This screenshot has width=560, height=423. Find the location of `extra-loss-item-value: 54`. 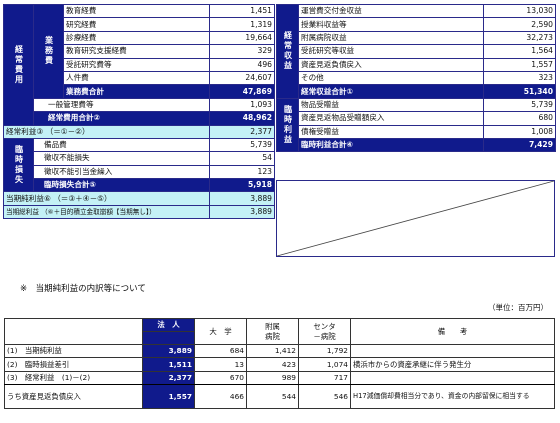

extra-loss-item-value: 54 is located at coordinates (242, 158).